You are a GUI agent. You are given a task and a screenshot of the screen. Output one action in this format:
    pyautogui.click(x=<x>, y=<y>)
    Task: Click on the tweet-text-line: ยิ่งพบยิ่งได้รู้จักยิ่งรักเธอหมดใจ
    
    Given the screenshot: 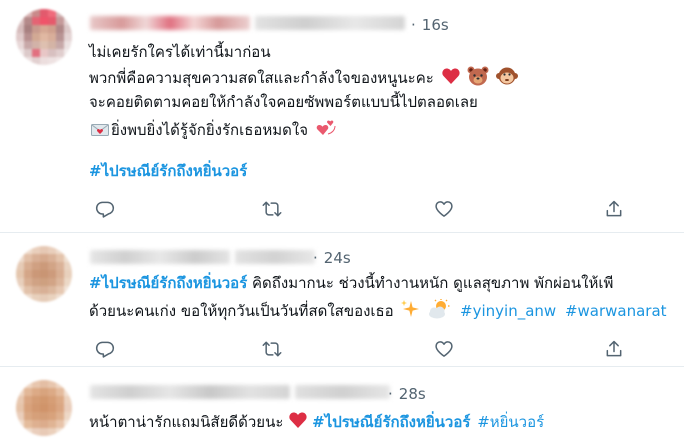 What is the action you would take?
    pyautogui.click(x=214, y=130)
    